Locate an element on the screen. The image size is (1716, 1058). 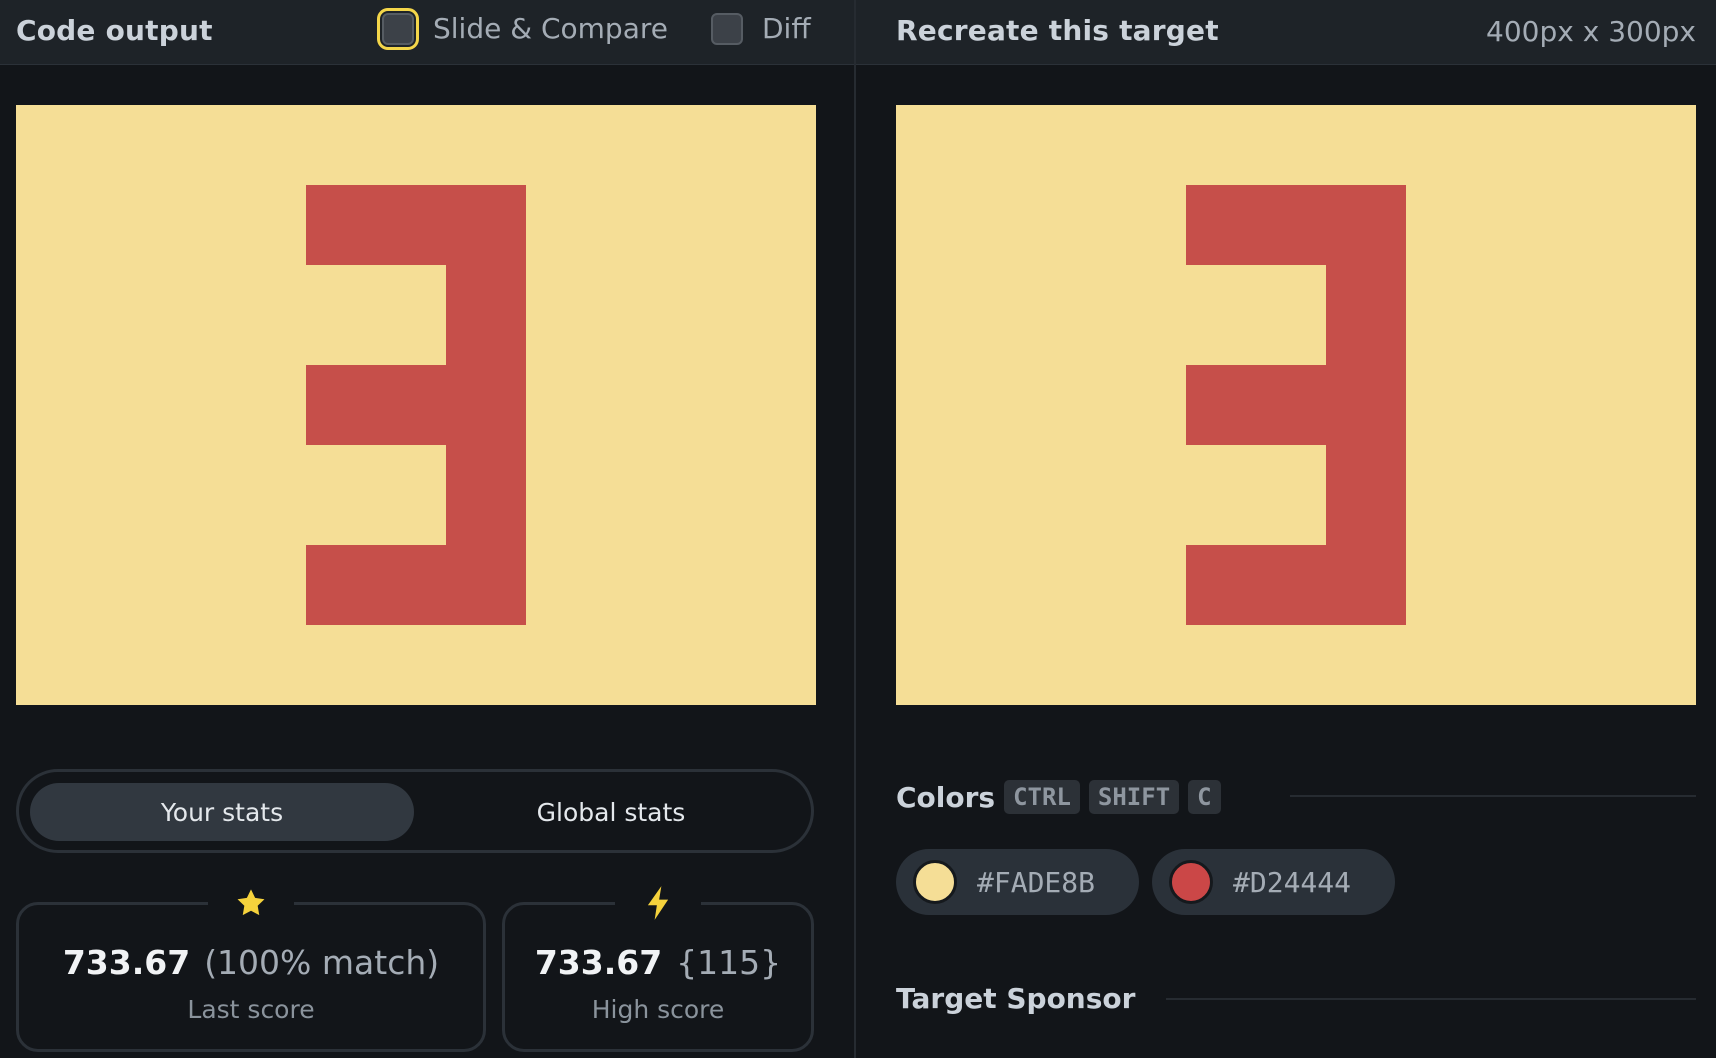
target-bottom-bar is located at coordinates (1296, 585).